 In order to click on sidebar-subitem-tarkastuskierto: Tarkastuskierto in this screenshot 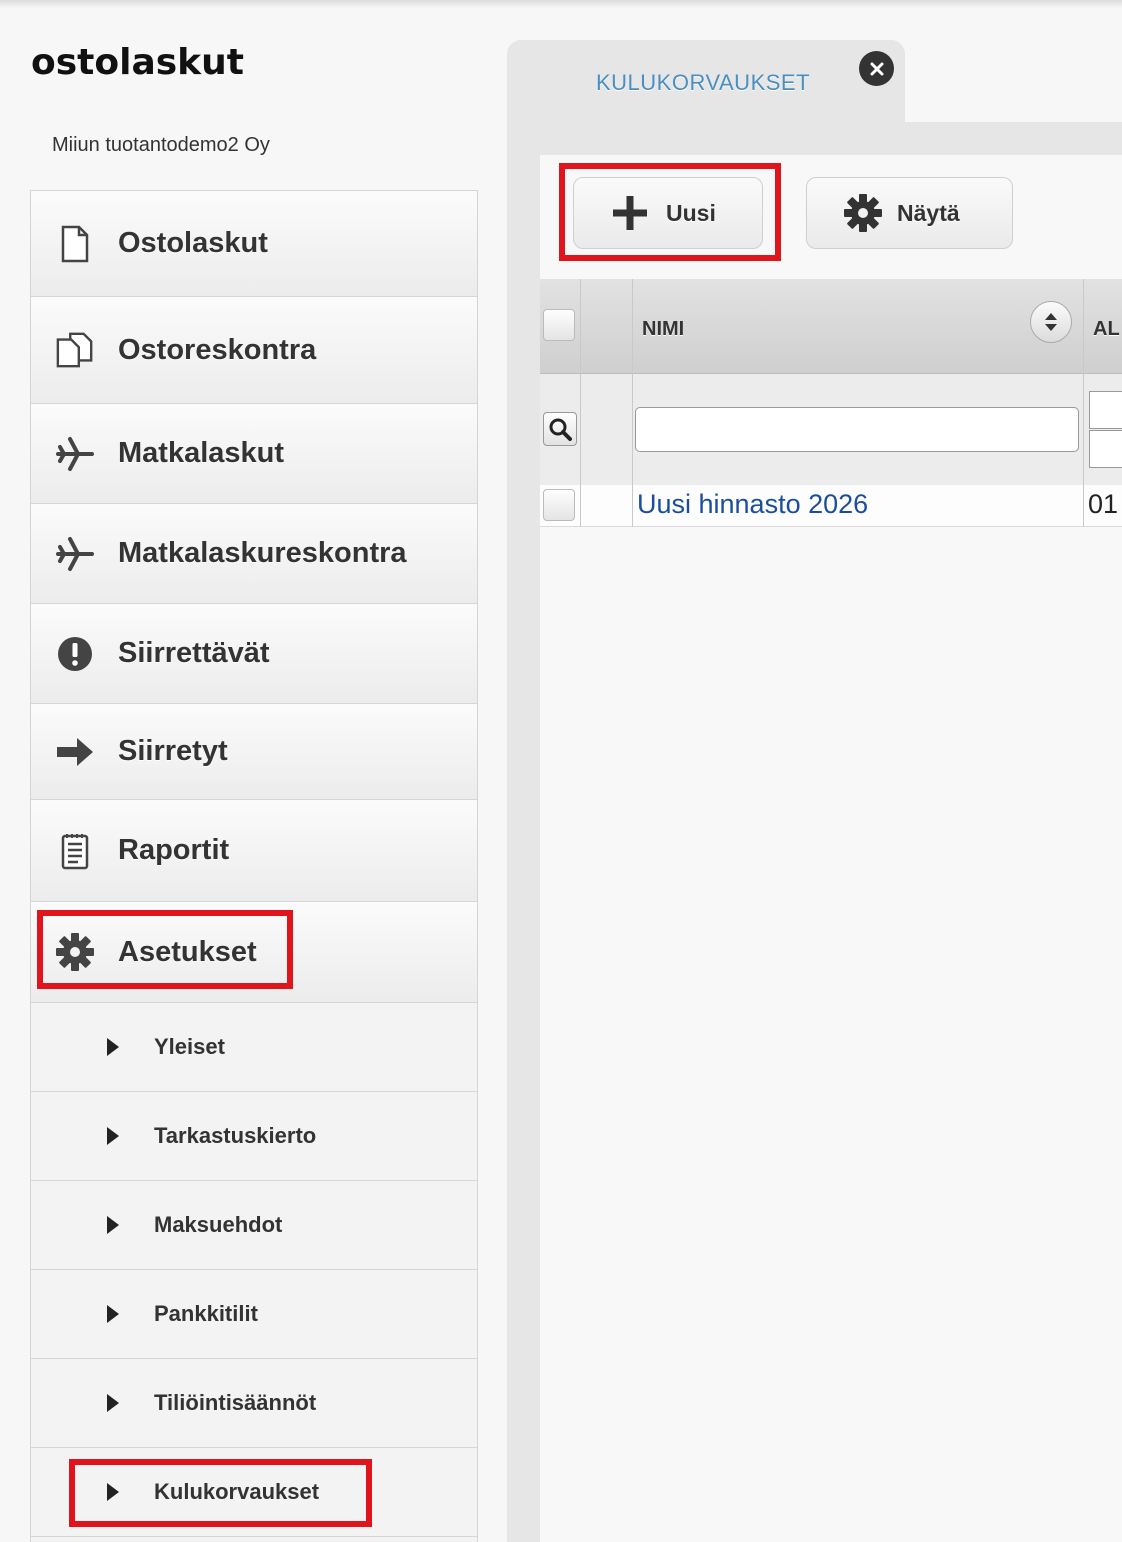, I will do `click(254, 1136)`.